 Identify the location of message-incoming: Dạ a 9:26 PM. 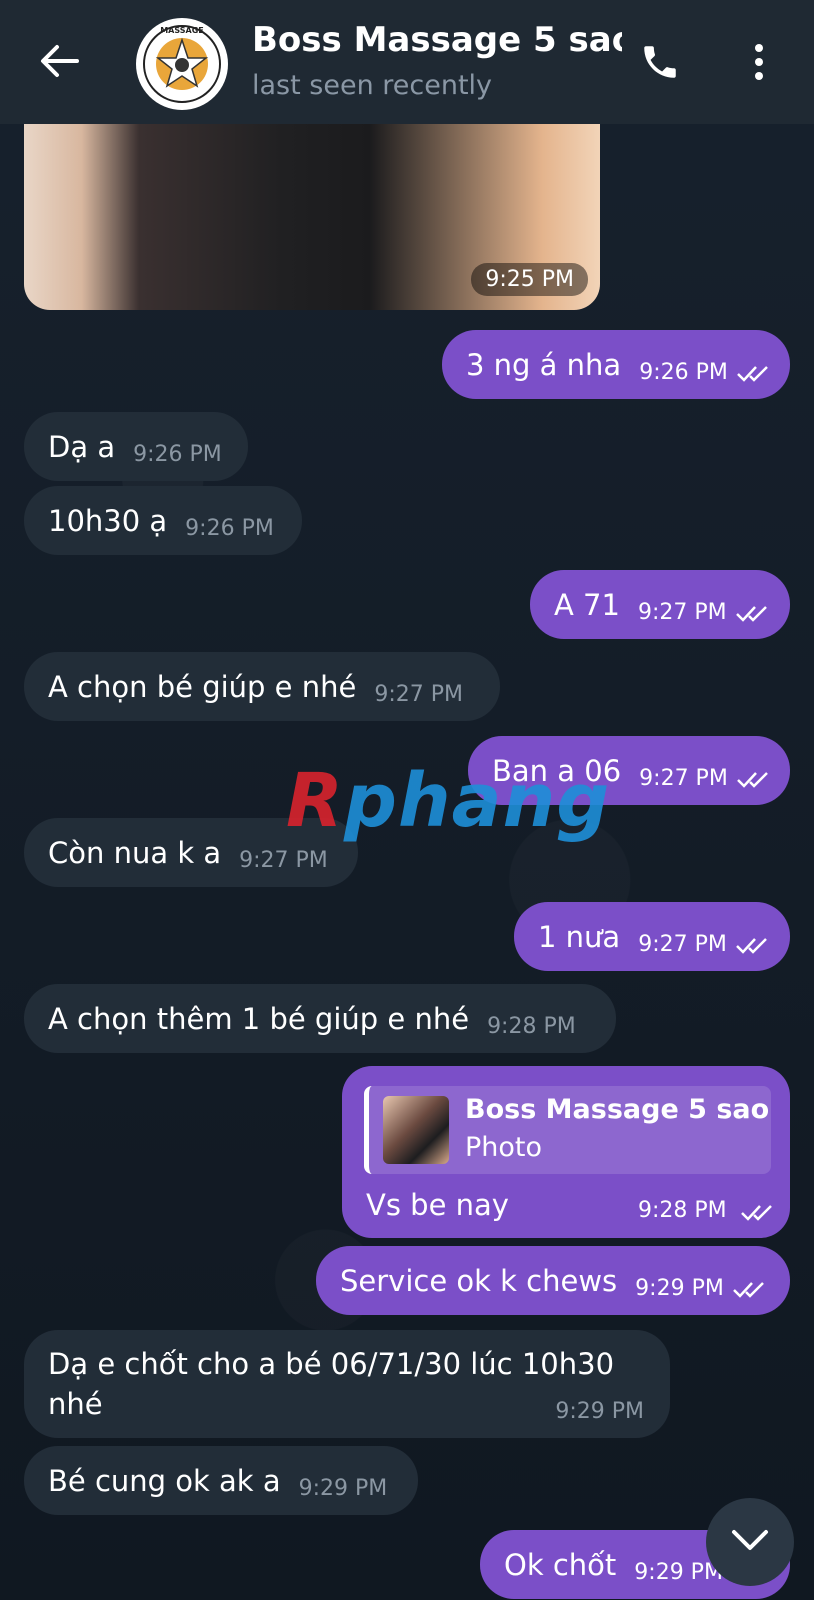
(136, 446).